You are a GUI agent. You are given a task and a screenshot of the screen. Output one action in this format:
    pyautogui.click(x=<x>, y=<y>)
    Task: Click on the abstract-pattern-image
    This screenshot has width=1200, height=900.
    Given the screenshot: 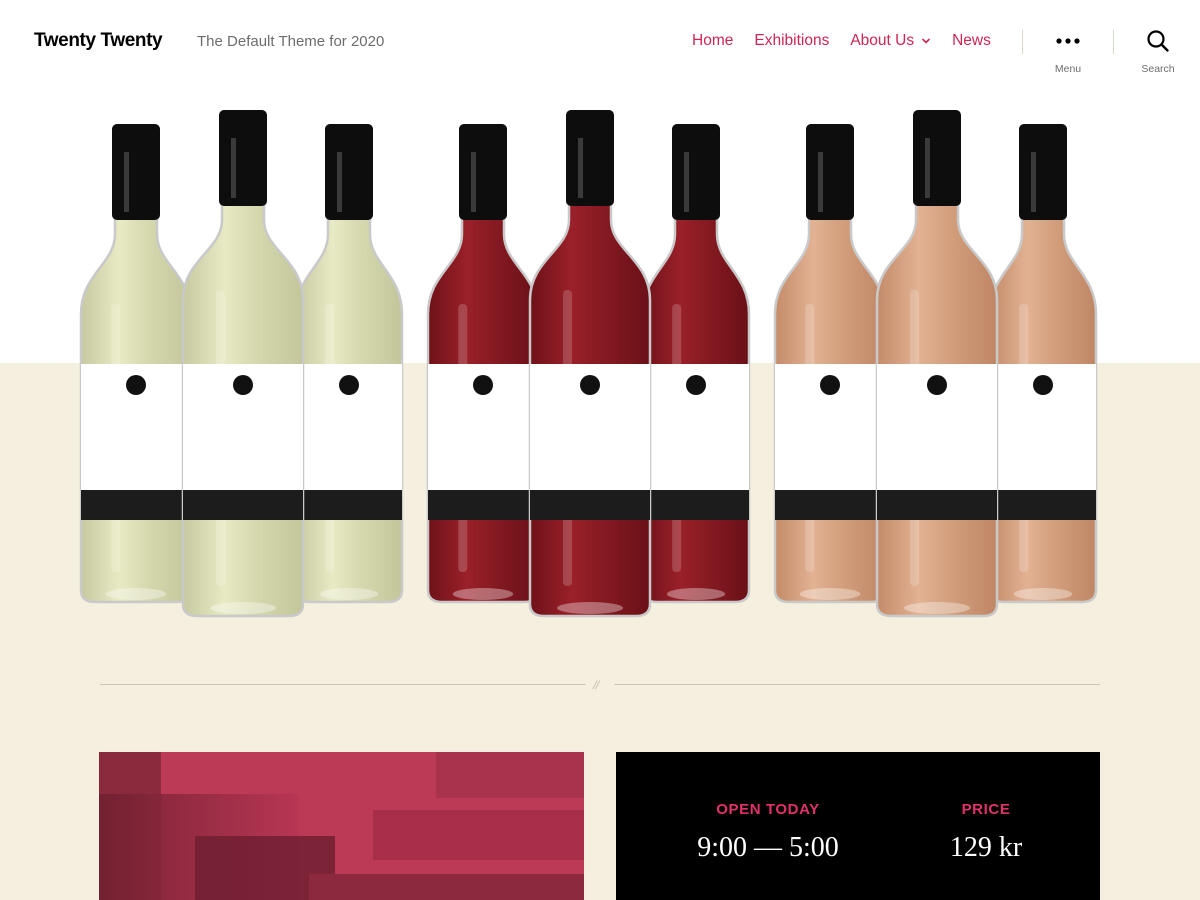 What is the action you would take?
    pyautogui.click(x=341, y=826)
    